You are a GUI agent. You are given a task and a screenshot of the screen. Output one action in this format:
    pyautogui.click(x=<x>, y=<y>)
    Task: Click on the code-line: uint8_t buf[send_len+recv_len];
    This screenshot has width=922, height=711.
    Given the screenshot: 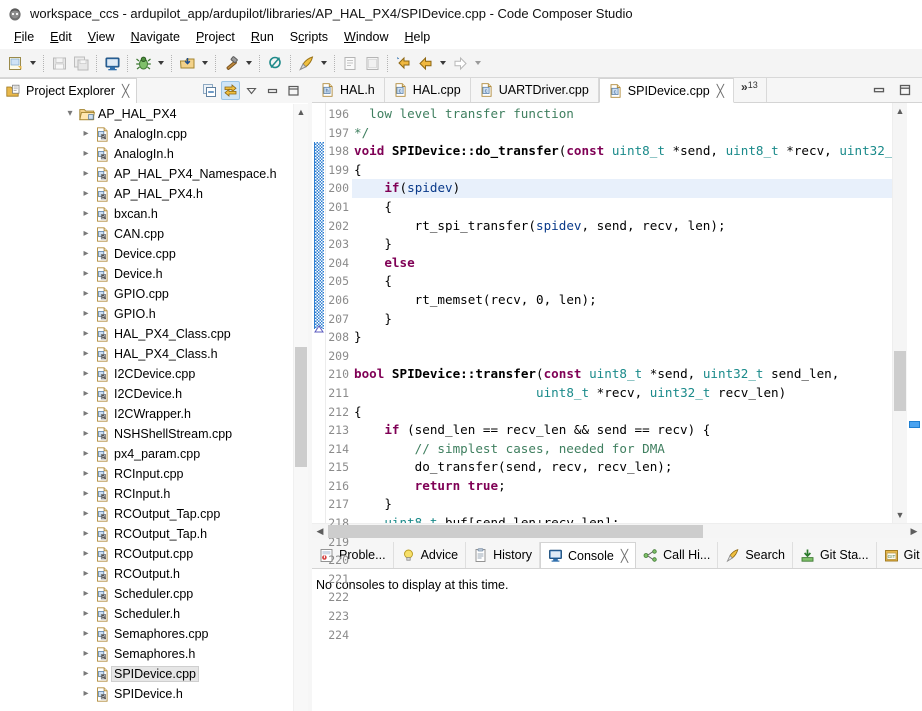 What is the action you would take?
    pyautogui.click(x=622, y=518)
    